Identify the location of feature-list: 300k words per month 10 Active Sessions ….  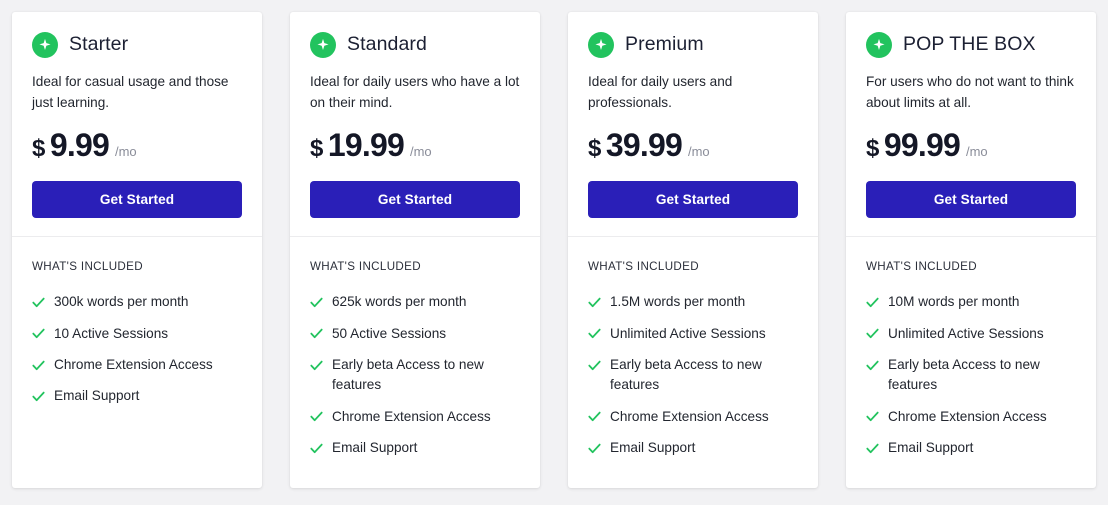
(137, 349).